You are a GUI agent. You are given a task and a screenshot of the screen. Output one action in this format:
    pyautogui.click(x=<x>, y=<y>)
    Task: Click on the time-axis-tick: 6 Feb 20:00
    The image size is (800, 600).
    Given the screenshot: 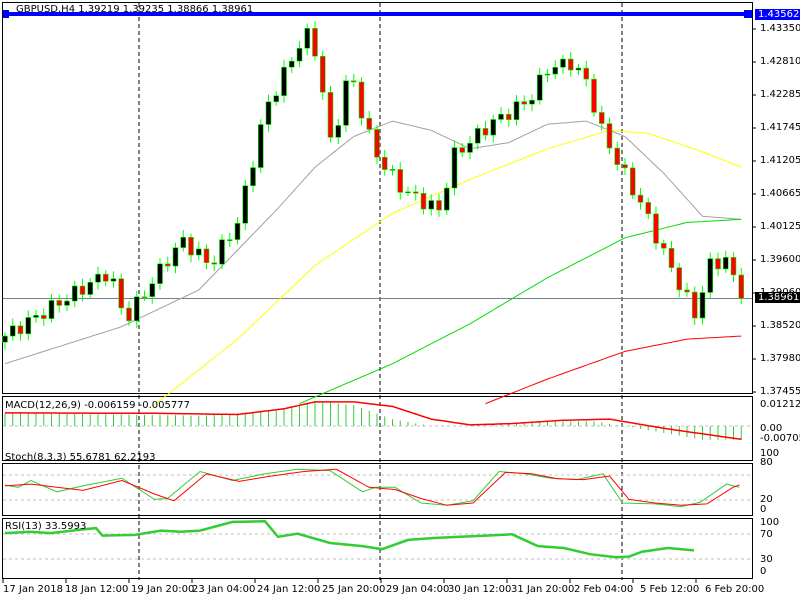 What is the action you would take?
    pyautogui.click(x=735, y=589)
    